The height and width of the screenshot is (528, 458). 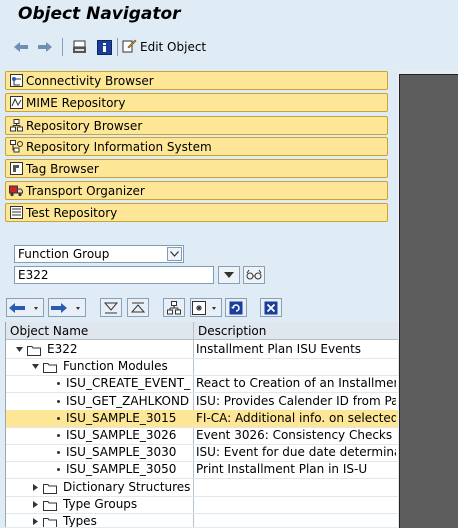 I want to click on mime-repository-button: MIME Repository, so click(x=196, y=102).